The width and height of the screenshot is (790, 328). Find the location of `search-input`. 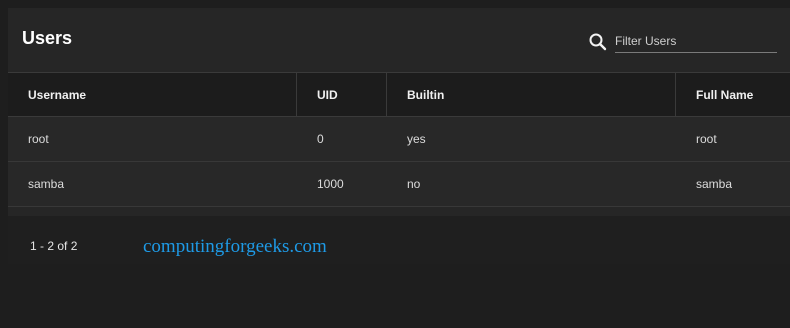

search-input is located at coordinates (696, 41).